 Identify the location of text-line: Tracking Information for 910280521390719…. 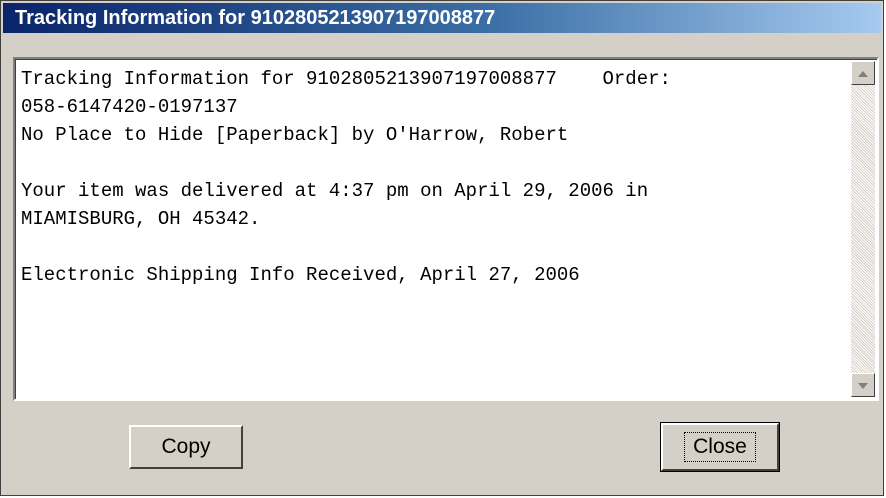
(346, 79).